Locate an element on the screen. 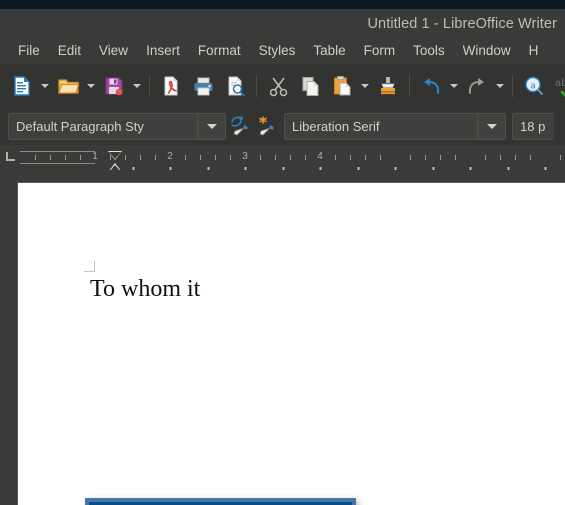 Image resolution: width=565 pixels, height=505 pixels. paste-icon is located at coordinates (342, 86).